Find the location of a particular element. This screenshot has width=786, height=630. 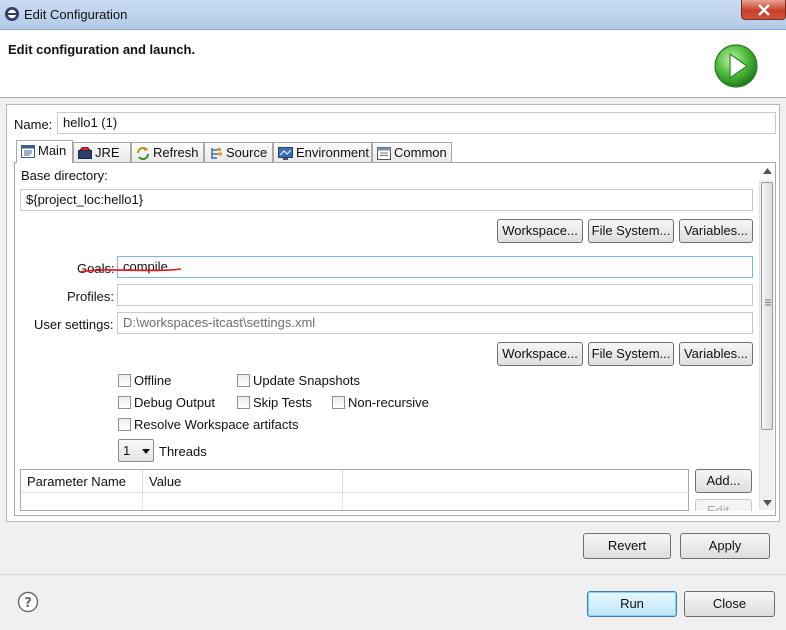

tab-common-label: Common is located at coordinates (420, 152).